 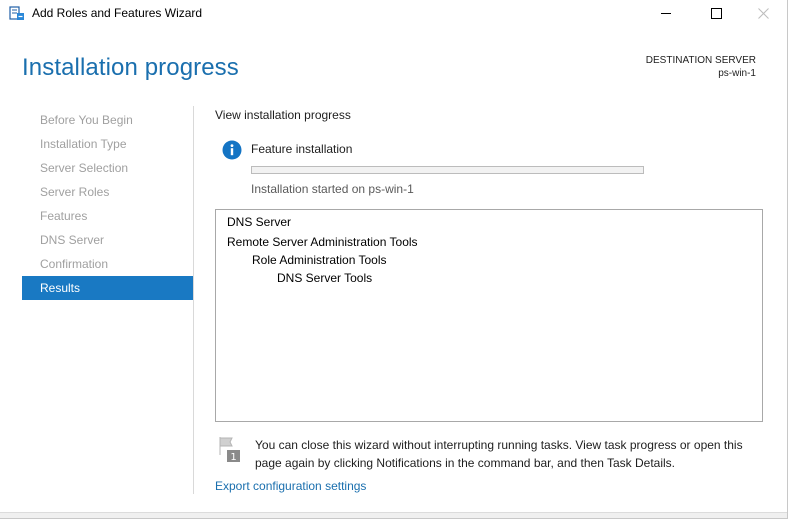 What do you see at coordinates (84, 168) in the screenshot?
I see `nav-item-server-selection: Server Selection` at bounding box center [84, 168].